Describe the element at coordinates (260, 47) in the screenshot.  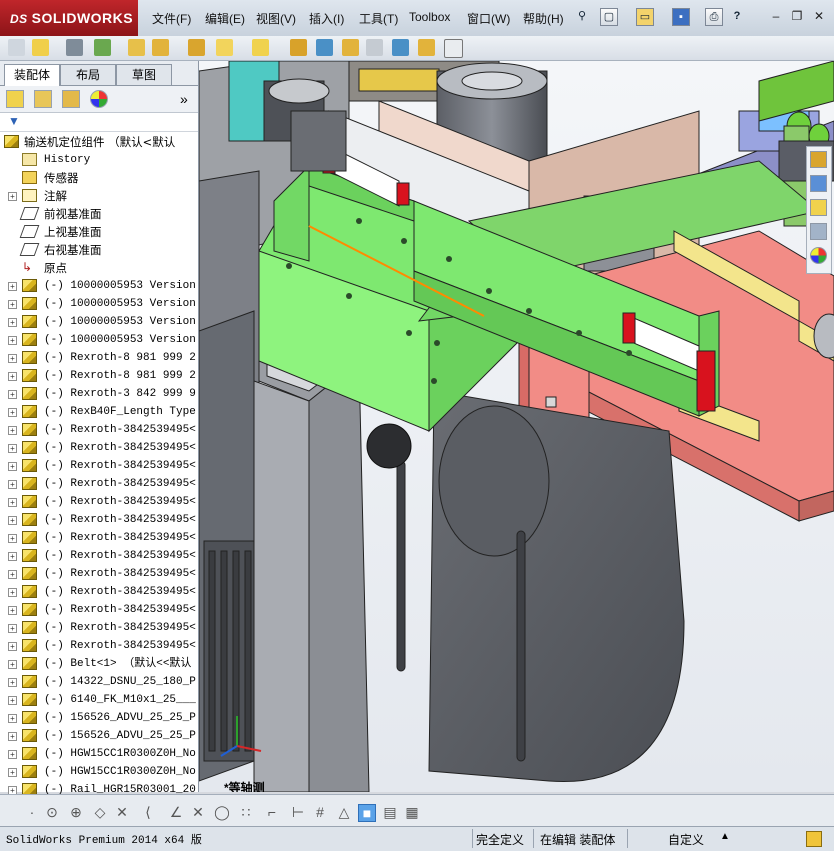
I see `reference-geometry-icon` at that location.